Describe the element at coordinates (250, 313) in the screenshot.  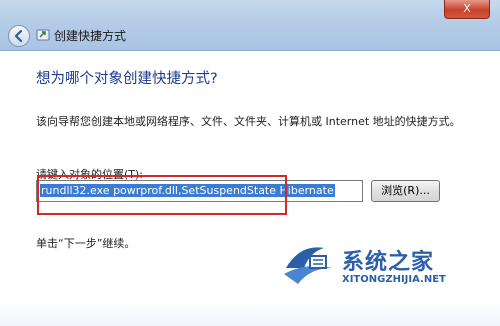
I see `bottom-fade` at that location.